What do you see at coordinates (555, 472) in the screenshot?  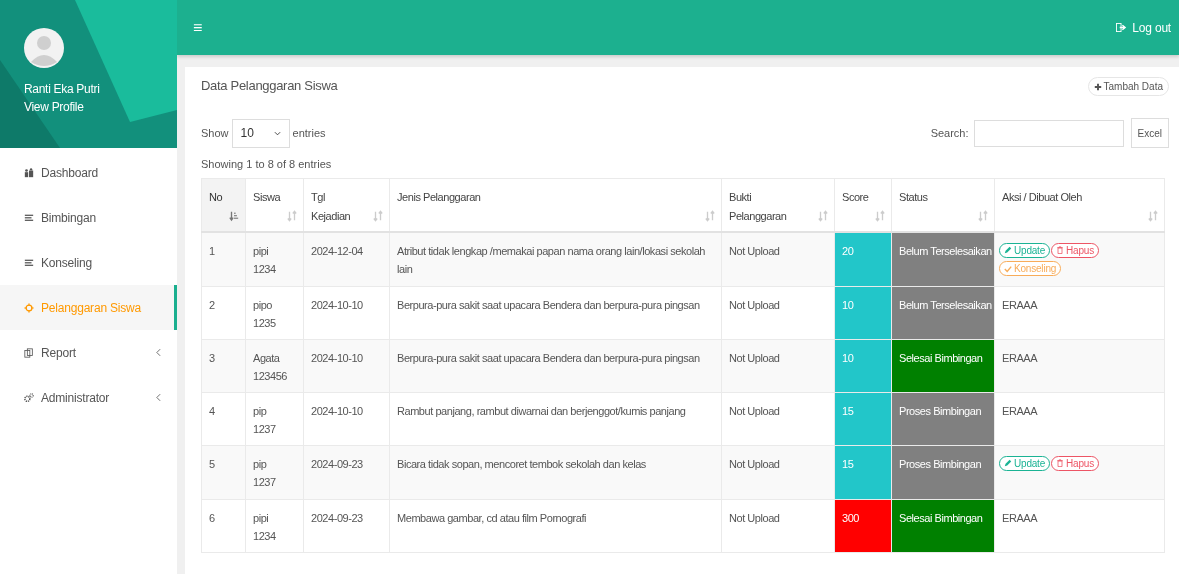 I see `table-cell: Bicara tidak sopan, mencoret tembok sekolah dan kelas` at bounding box center [555, 472].